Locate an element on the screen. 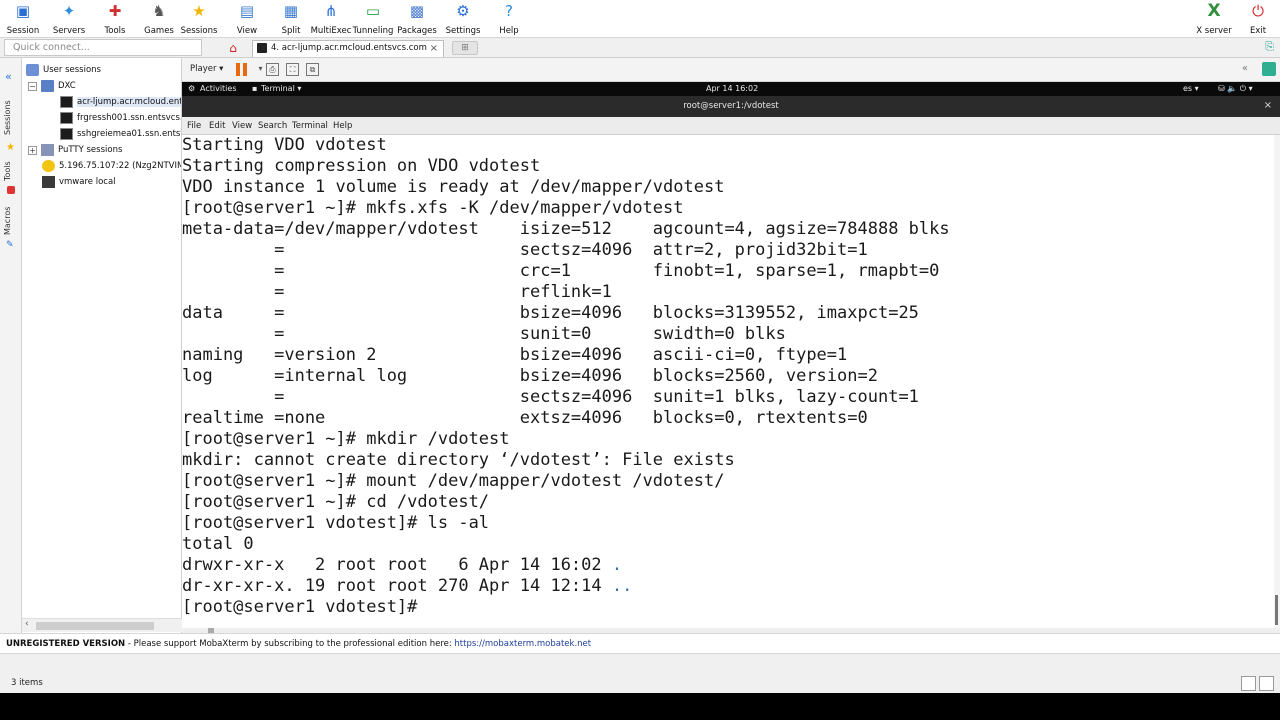  new-tab-icon: ⊞ is located at coordinates (465, 48).